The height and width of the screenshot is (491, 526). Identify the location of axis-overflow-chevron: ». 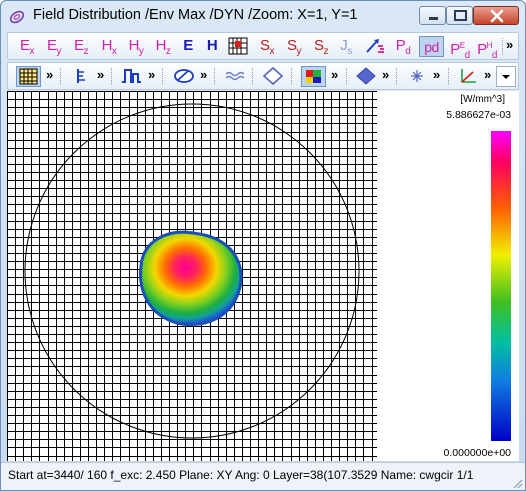
(100, 74).